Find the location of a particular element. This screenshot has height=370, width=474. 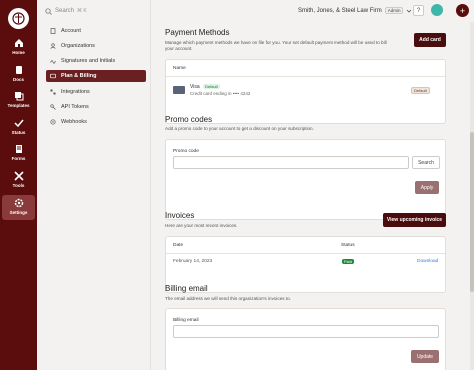

signature-icon is located at coordinates (52, 61).